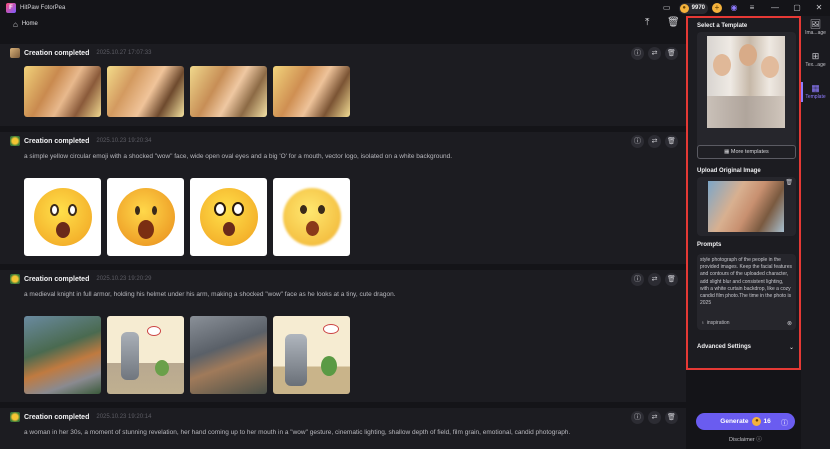 Image resolution: width=830 pixels, height=449 pixels. I want to click on right-rail: 🖼 Ima...age ⊞ Tex...age ▦ Template, so click(815, 232).